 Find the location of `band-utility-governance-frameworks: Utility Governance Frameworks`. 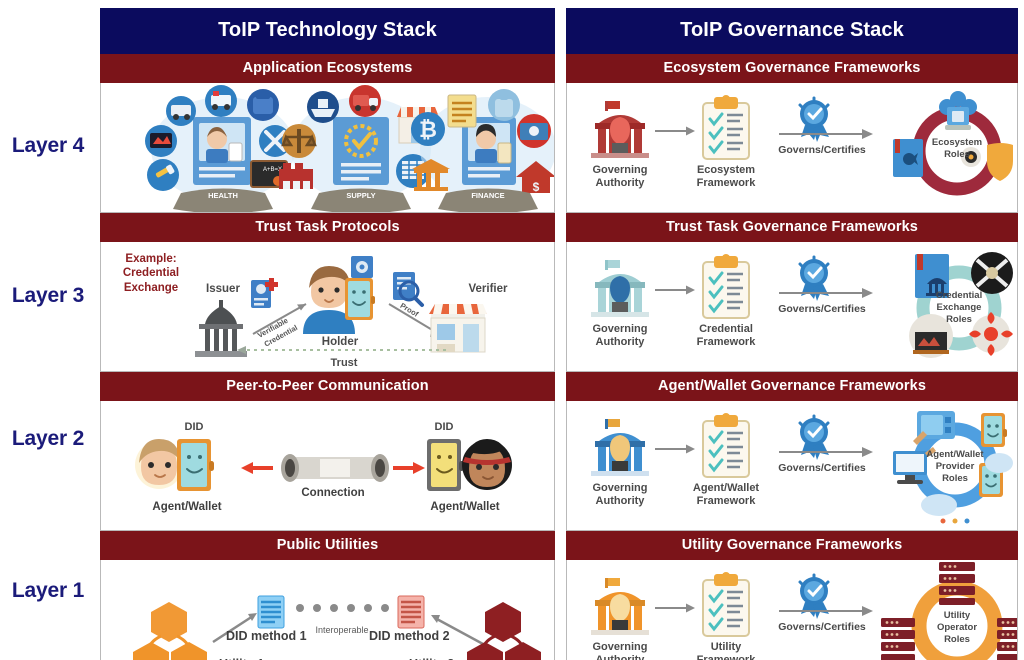

band-utility-governance-frameworks: Utility Governance Frameworks is located at coordinates (792, 545).